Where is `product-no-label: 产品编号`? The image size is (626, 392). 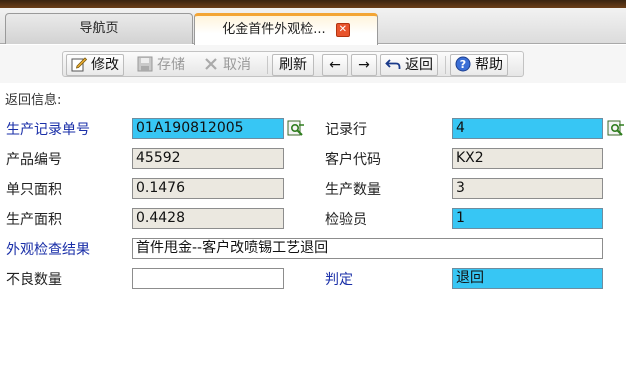
product-no-label: 产品编号 is located at coordinates (34, 160).